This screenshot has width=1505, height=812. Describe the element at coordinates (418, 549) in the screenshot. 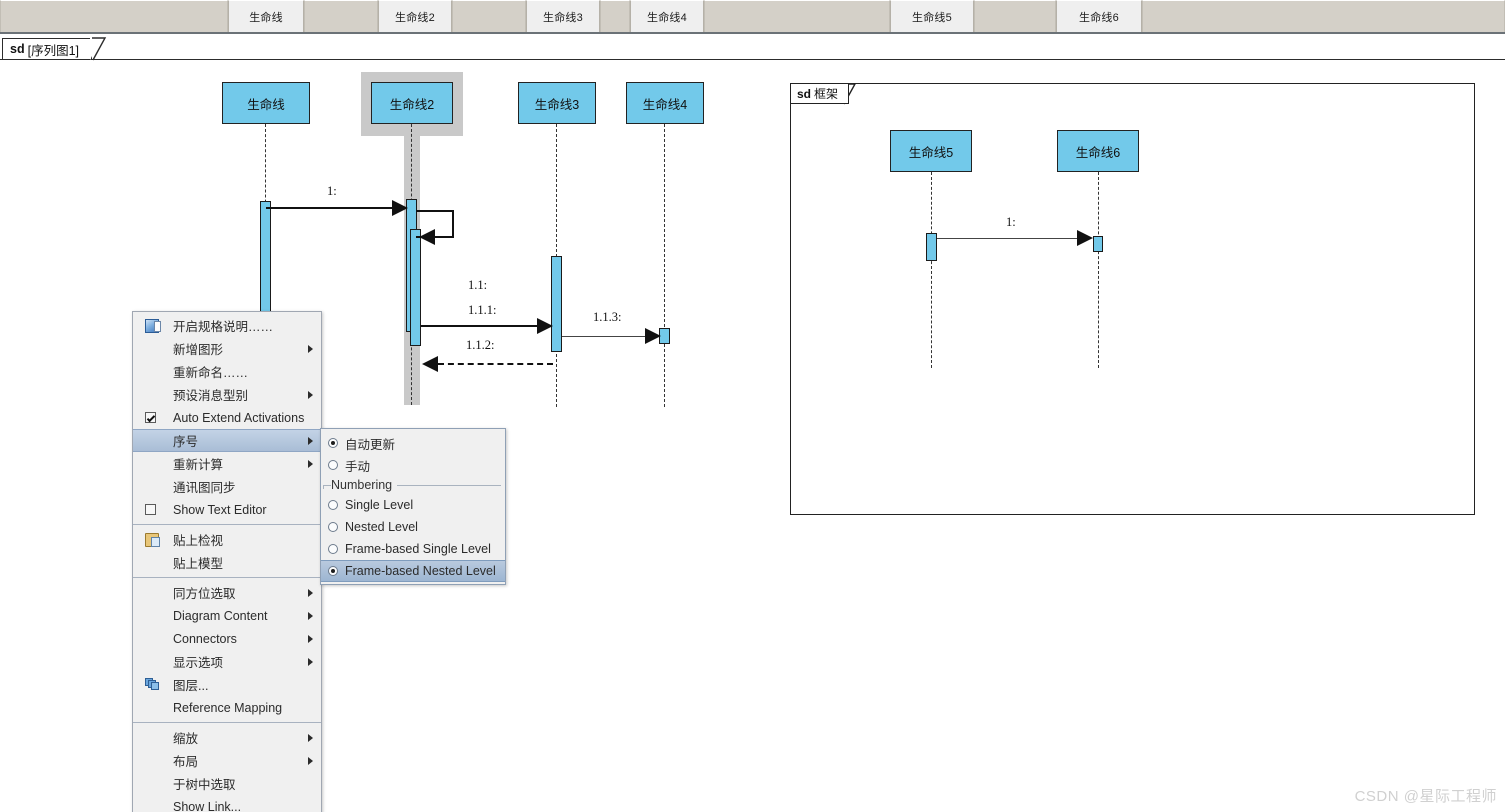

I see `submenu-item-label: Frame-based Single Level` at that location.